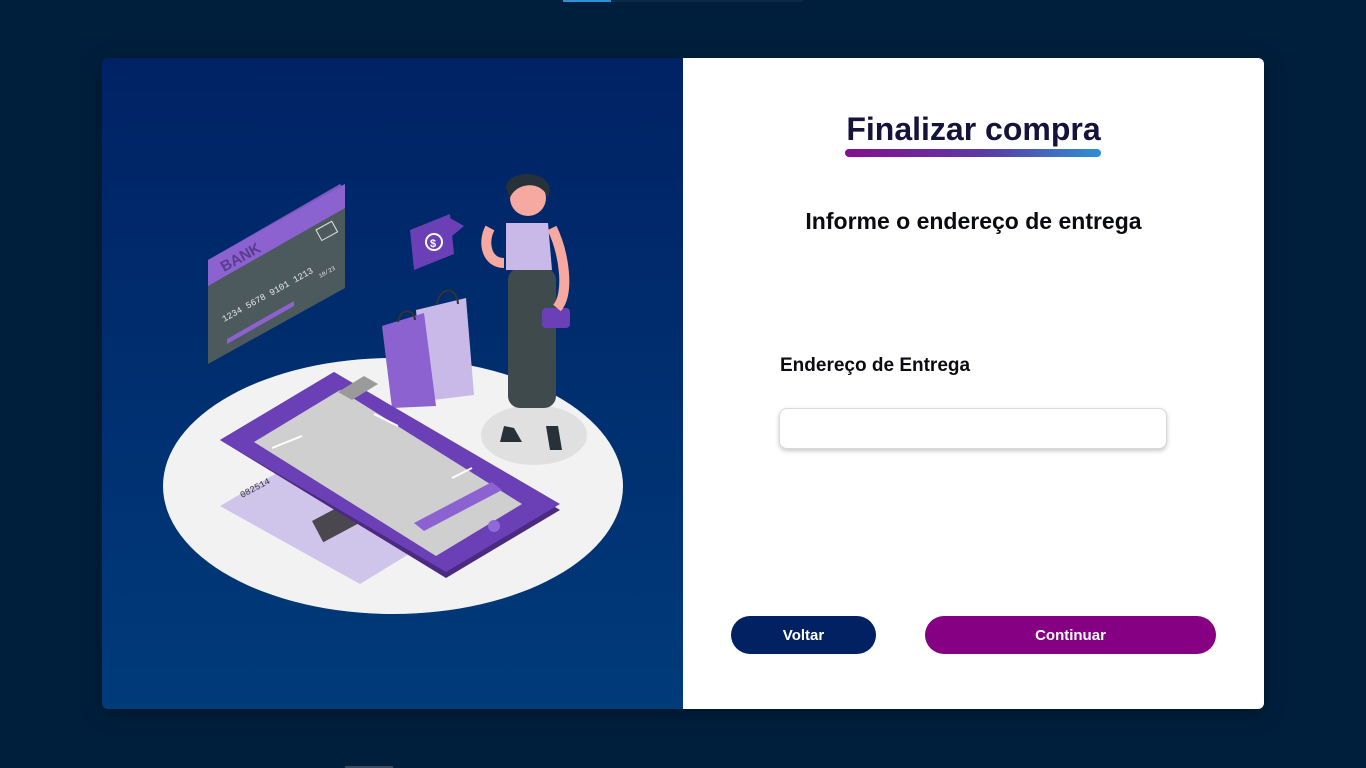 The height and width of the screenshot is (768, 1366). What do you see at coordinates (587, 1) in the screenshot?
I see `top-progress-active` at bounding box center [587, 1].